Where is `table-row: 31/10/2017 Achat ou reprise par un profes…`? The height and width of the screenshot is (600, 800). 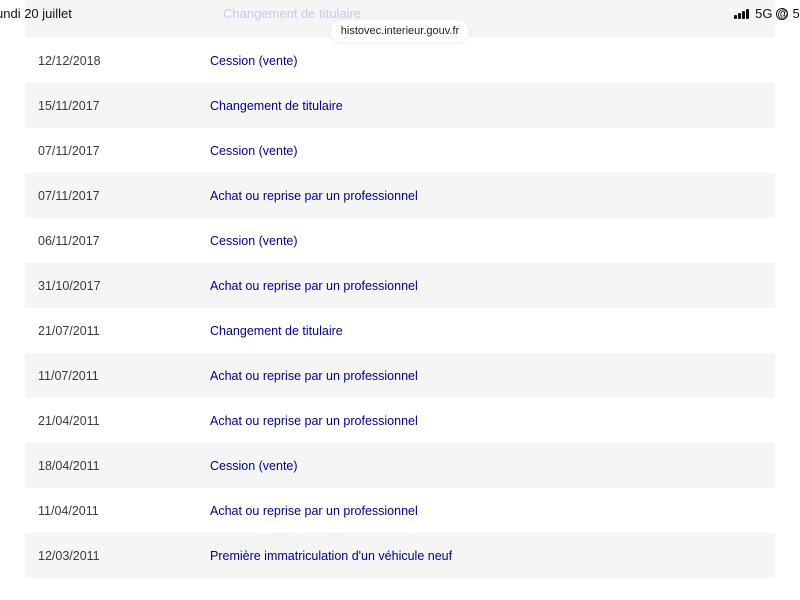 table-row: 31/10/2017 Achat ou reprise par un profes… is located at coordinates (400, 285).